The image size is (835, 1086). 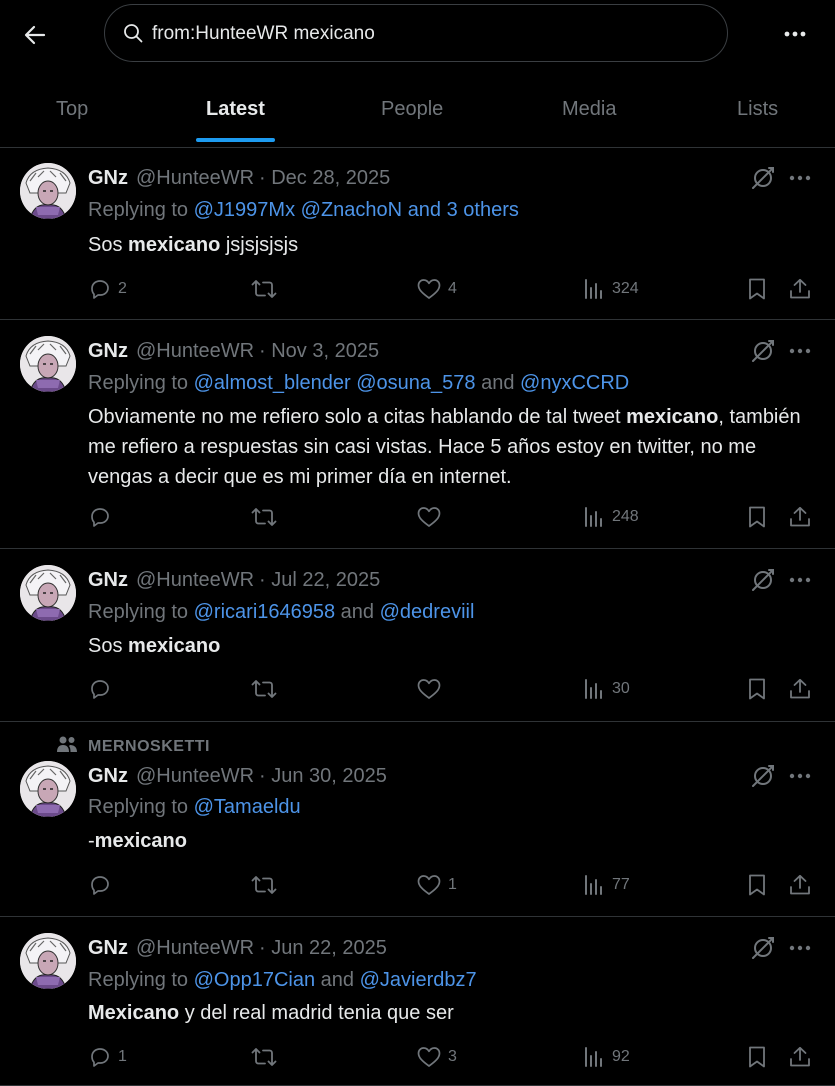 What do you see at coordinates (610, 517) in the screenshot?
I see `views-button: 248` at bounding box center [610, 517].